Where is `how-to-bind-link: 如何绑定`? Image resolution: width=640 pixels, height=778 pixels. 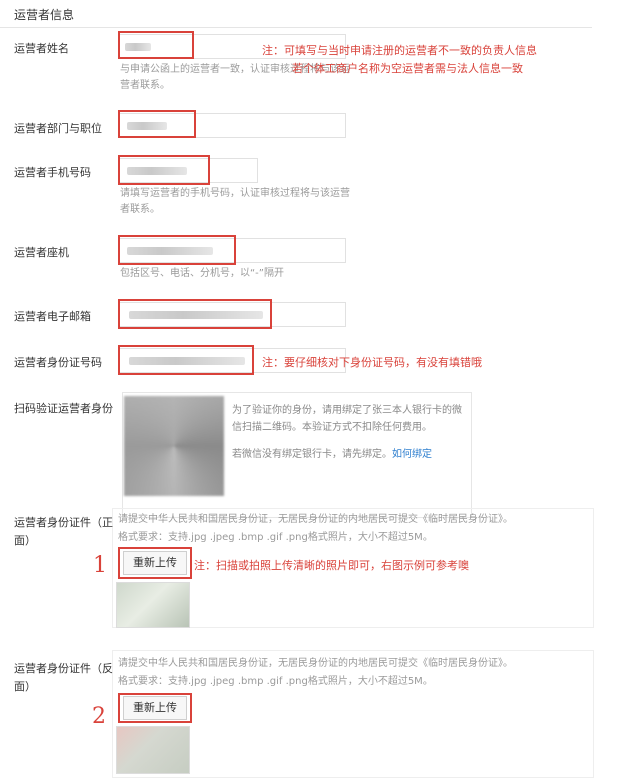 how-to-bind-link: 如何绑定 is located at coordinates (412, 454).